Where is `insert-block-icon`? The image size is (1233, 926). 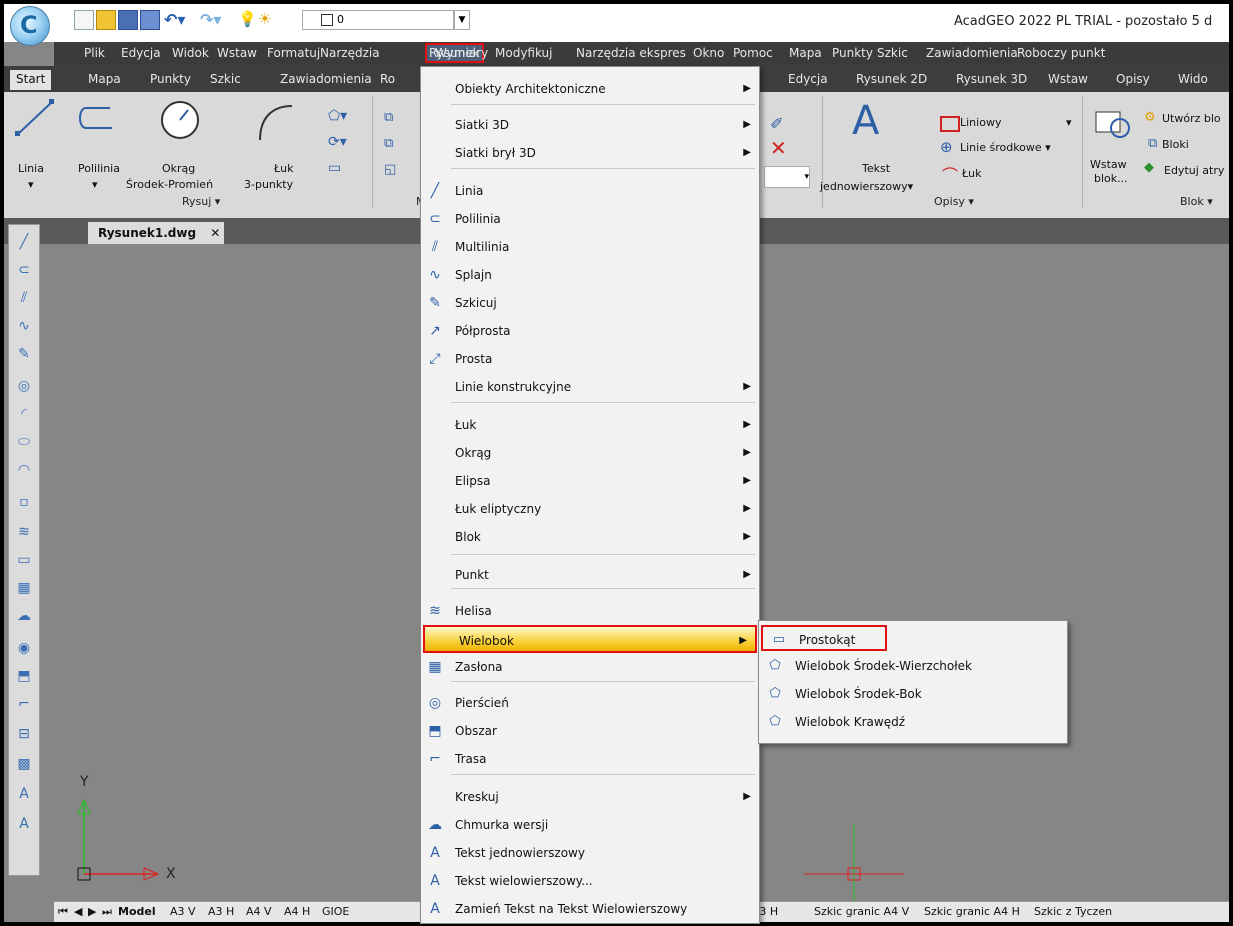 insert-block-icon is located at coordinates (1114, 126).